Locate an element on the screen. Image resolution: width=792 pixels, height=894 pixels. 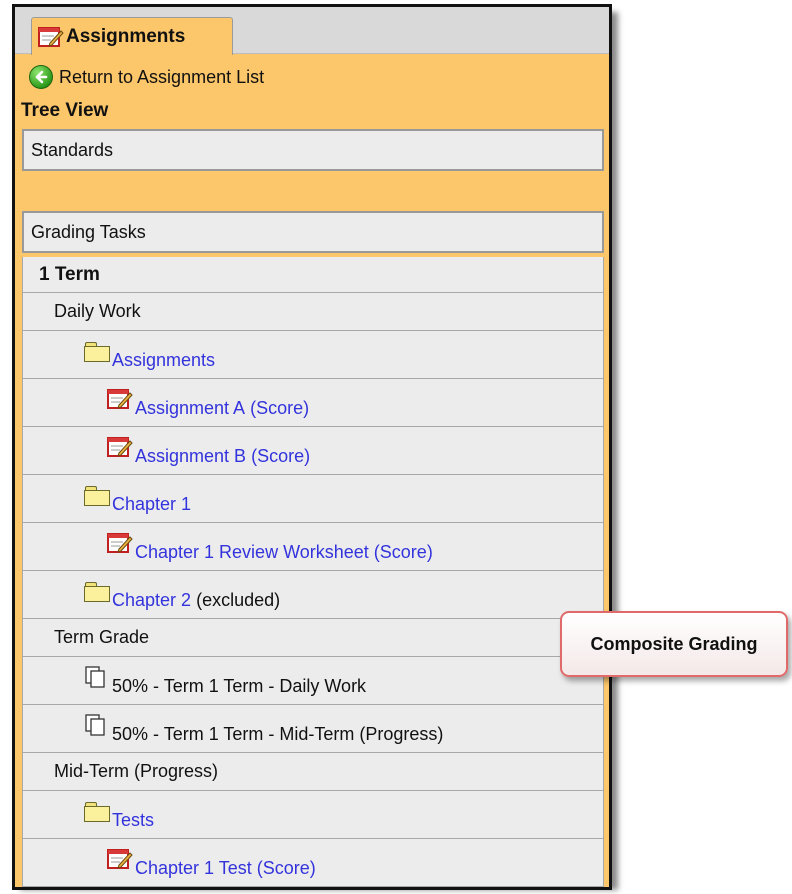
grading-tasks-header: Grading Tasks is located at coordinates (313, 232).